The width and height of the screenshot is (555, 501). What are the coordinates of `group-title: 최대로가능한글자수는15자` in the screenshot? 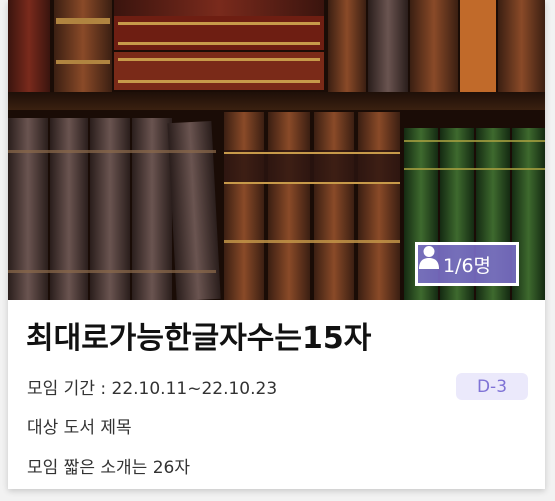 It's located at (199, 338).